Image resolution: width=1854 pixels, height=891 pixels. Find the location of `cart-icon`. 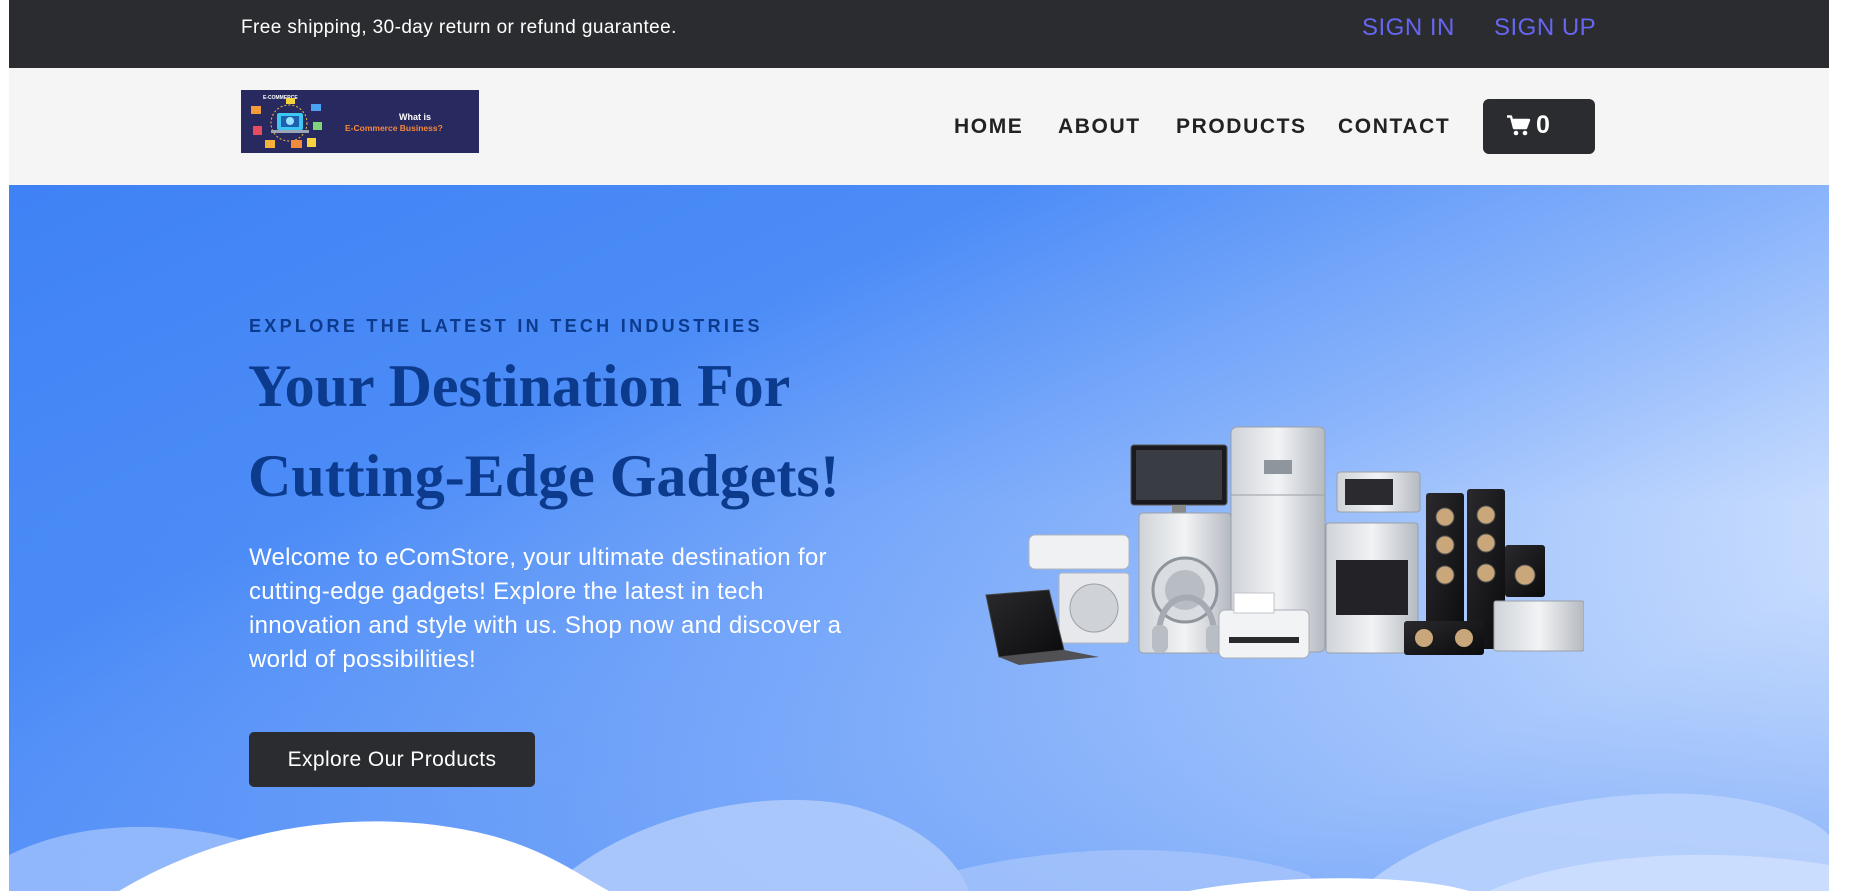

cart-icon is located at coordinates (1519, 125).